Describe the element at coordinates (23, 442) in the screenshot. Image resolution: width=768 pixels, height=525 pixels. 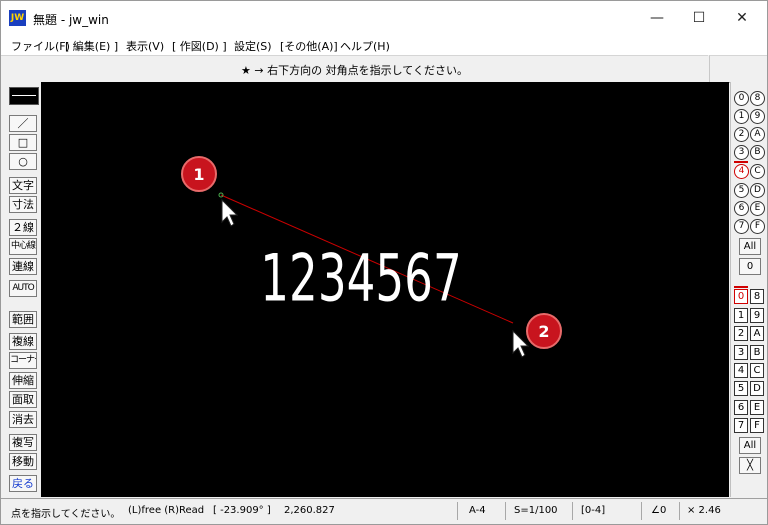
I see `tool-copy: 複写` at that location.